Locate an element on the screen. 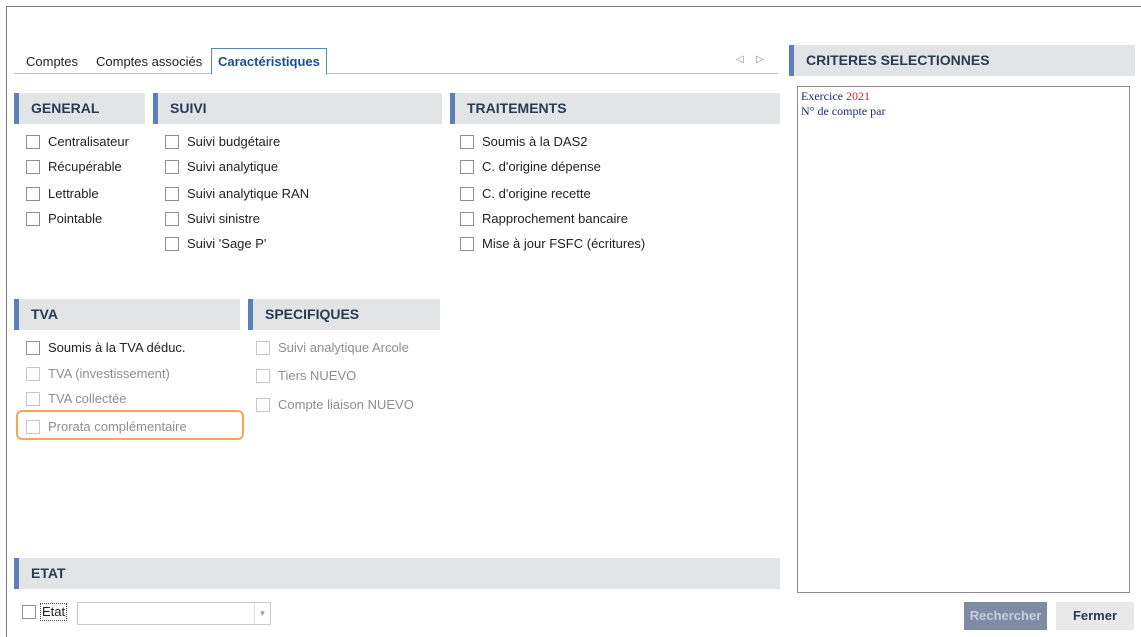  section-general-header: GENERAL is located at coordinates (79, 108).